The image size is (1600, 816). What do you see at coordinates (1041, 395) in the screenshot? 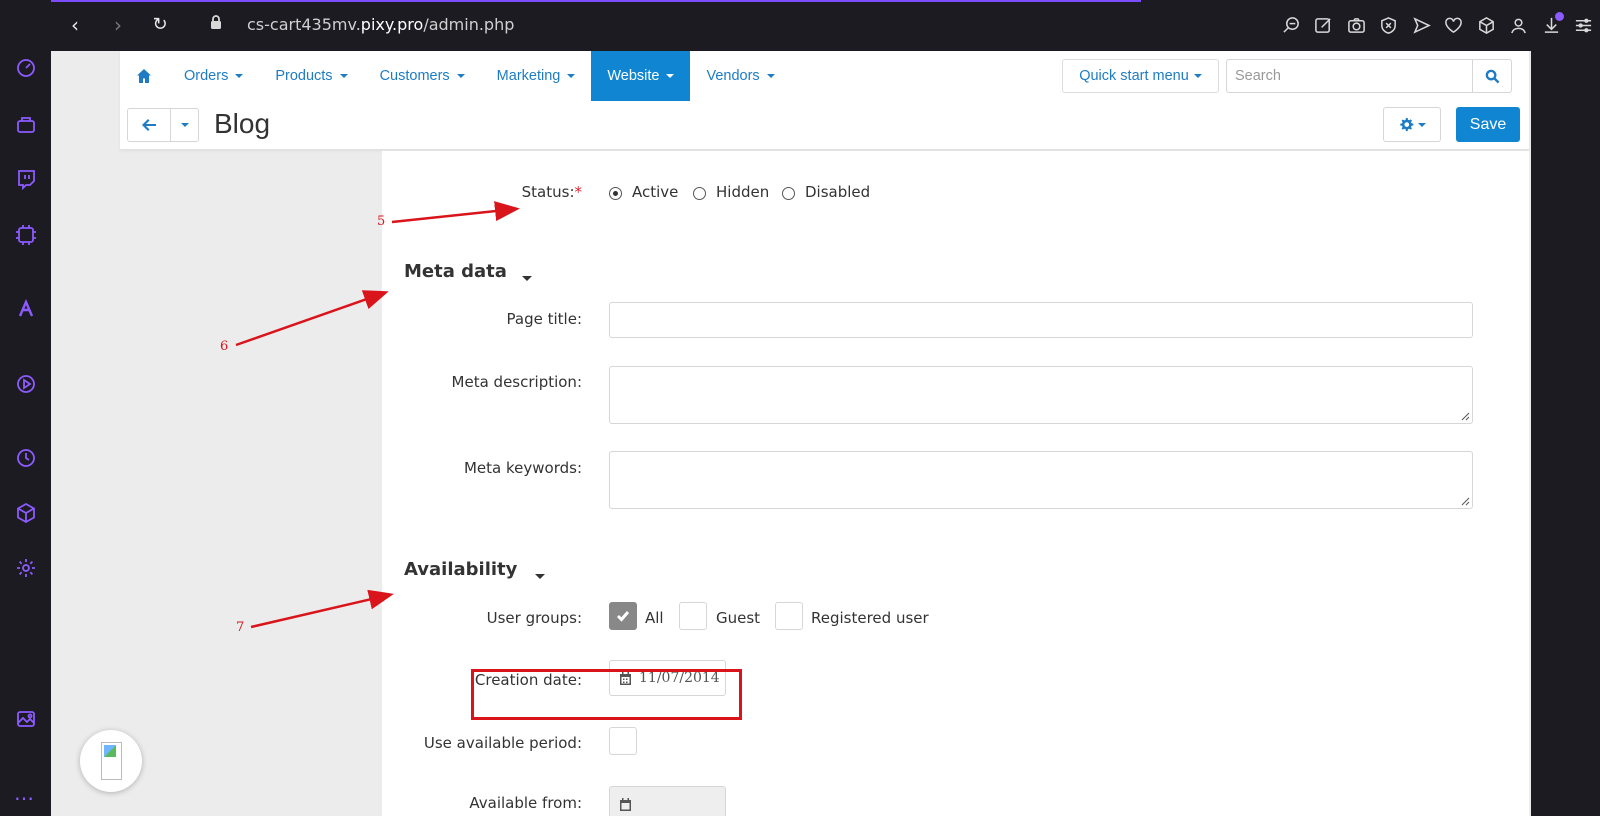
I see `meta-description-textarea` at bounding box center [1041, 395].